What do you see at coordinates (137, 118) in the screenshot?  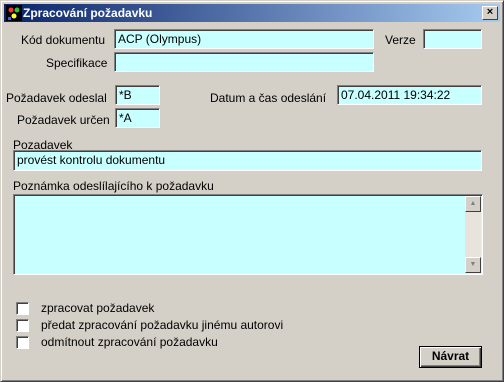 I see `pozadavek-urcen-field: *A` at bounding box center [137, 118].